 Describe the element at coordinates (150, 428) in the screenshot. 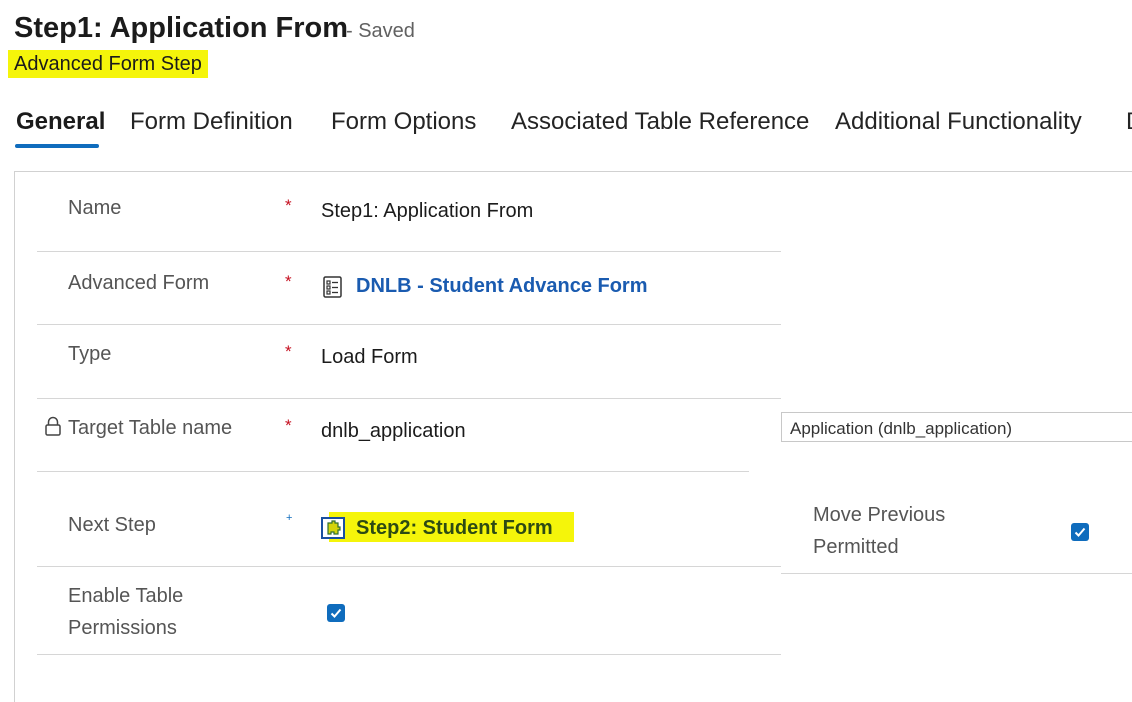

I see `target-table-label: Target Table name` at that location.